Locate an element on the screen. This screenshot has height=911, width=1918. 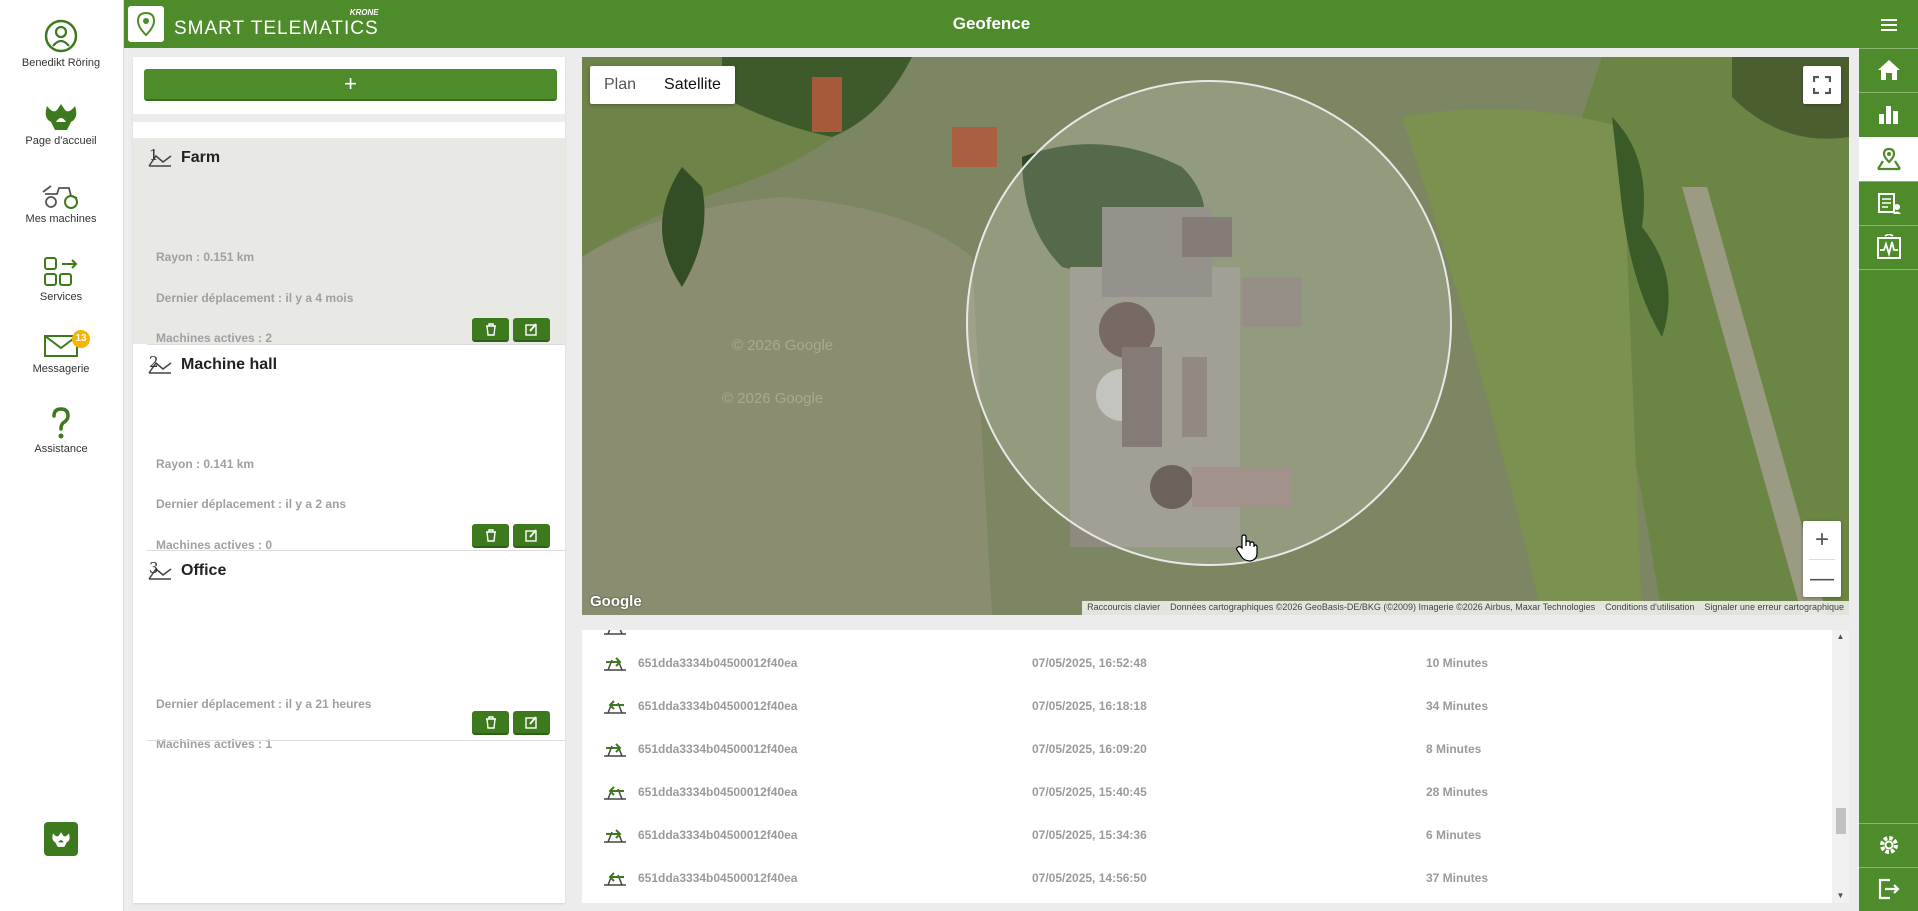
telemetry-icon is located at coordinates (1888, 246).